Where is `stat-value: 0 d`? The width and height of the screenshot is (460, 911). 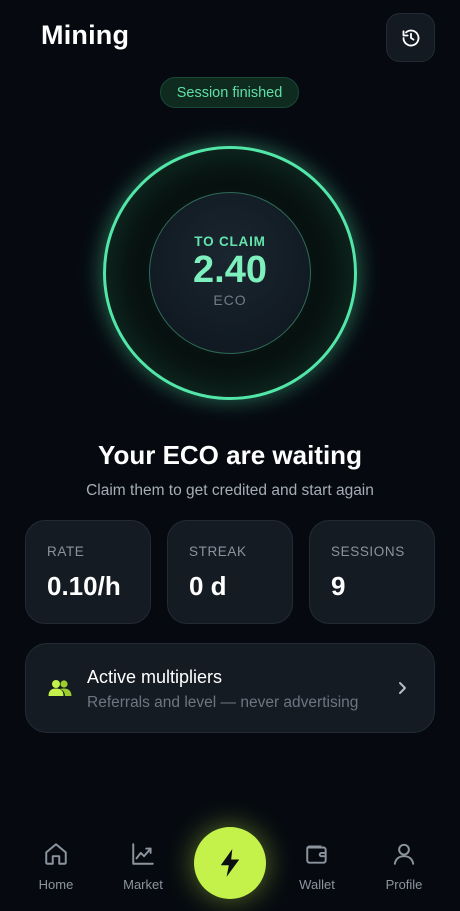
stat-value: 0 d is located at coordinates (208, 586).